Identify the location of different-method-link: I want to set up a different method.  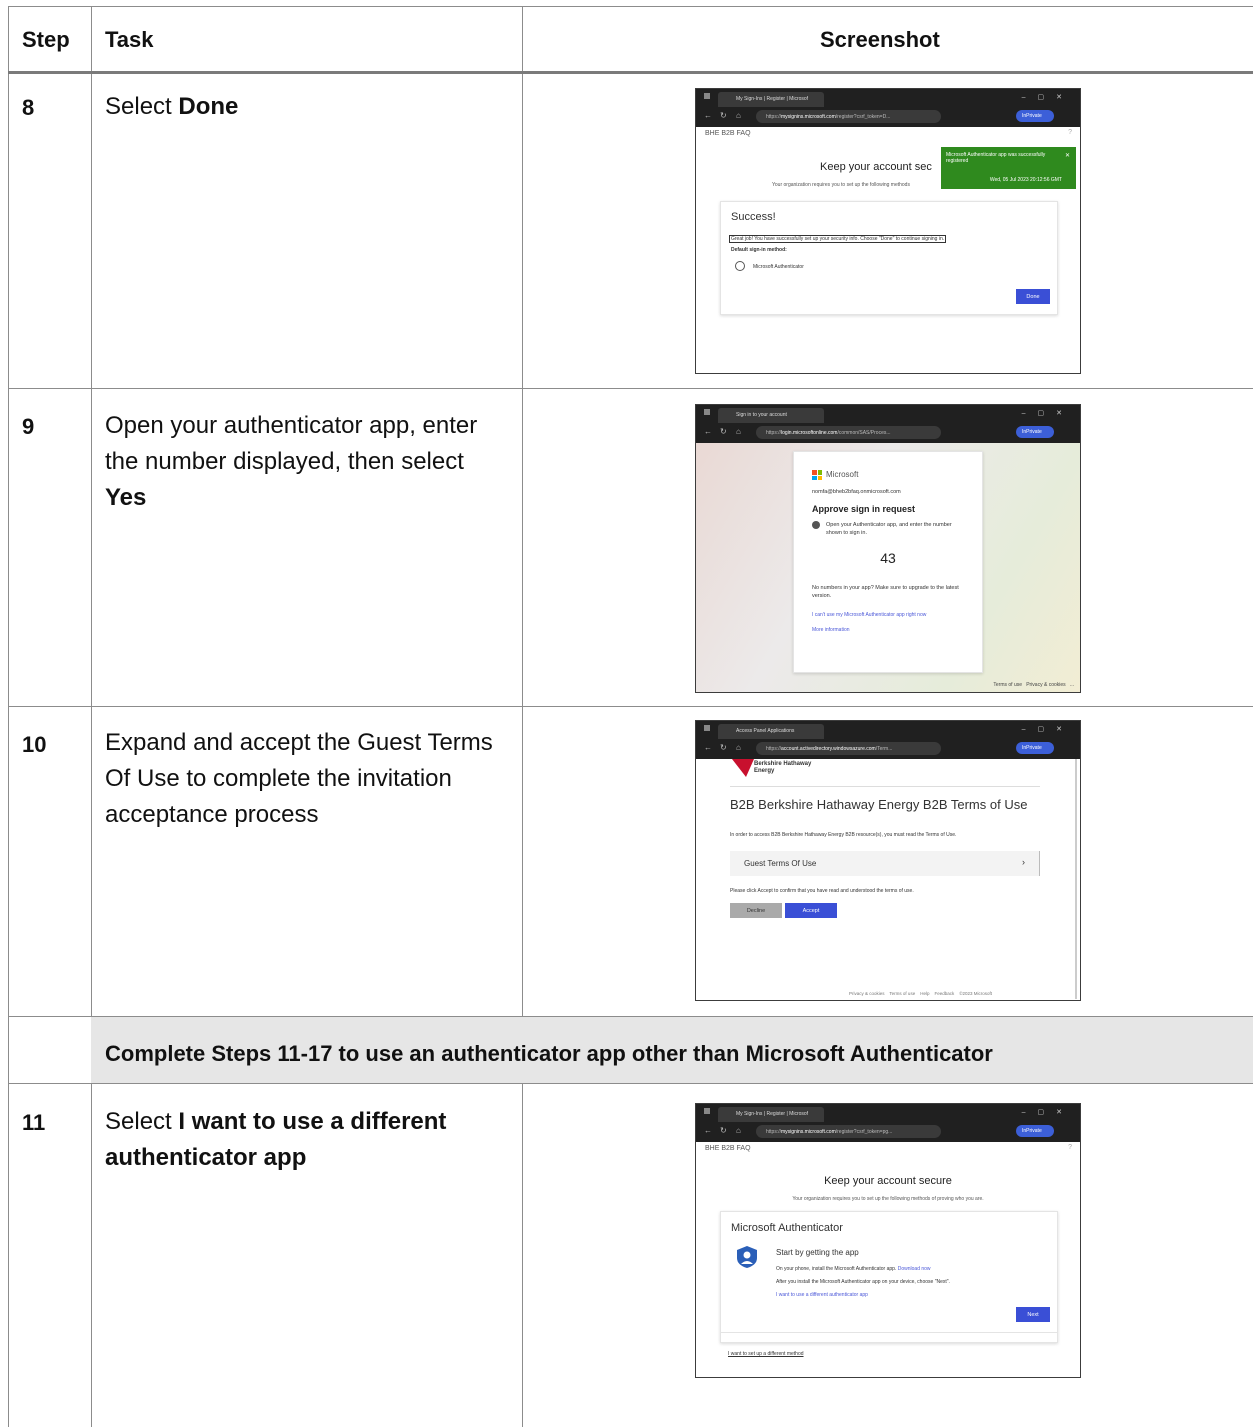
(766, 1354).